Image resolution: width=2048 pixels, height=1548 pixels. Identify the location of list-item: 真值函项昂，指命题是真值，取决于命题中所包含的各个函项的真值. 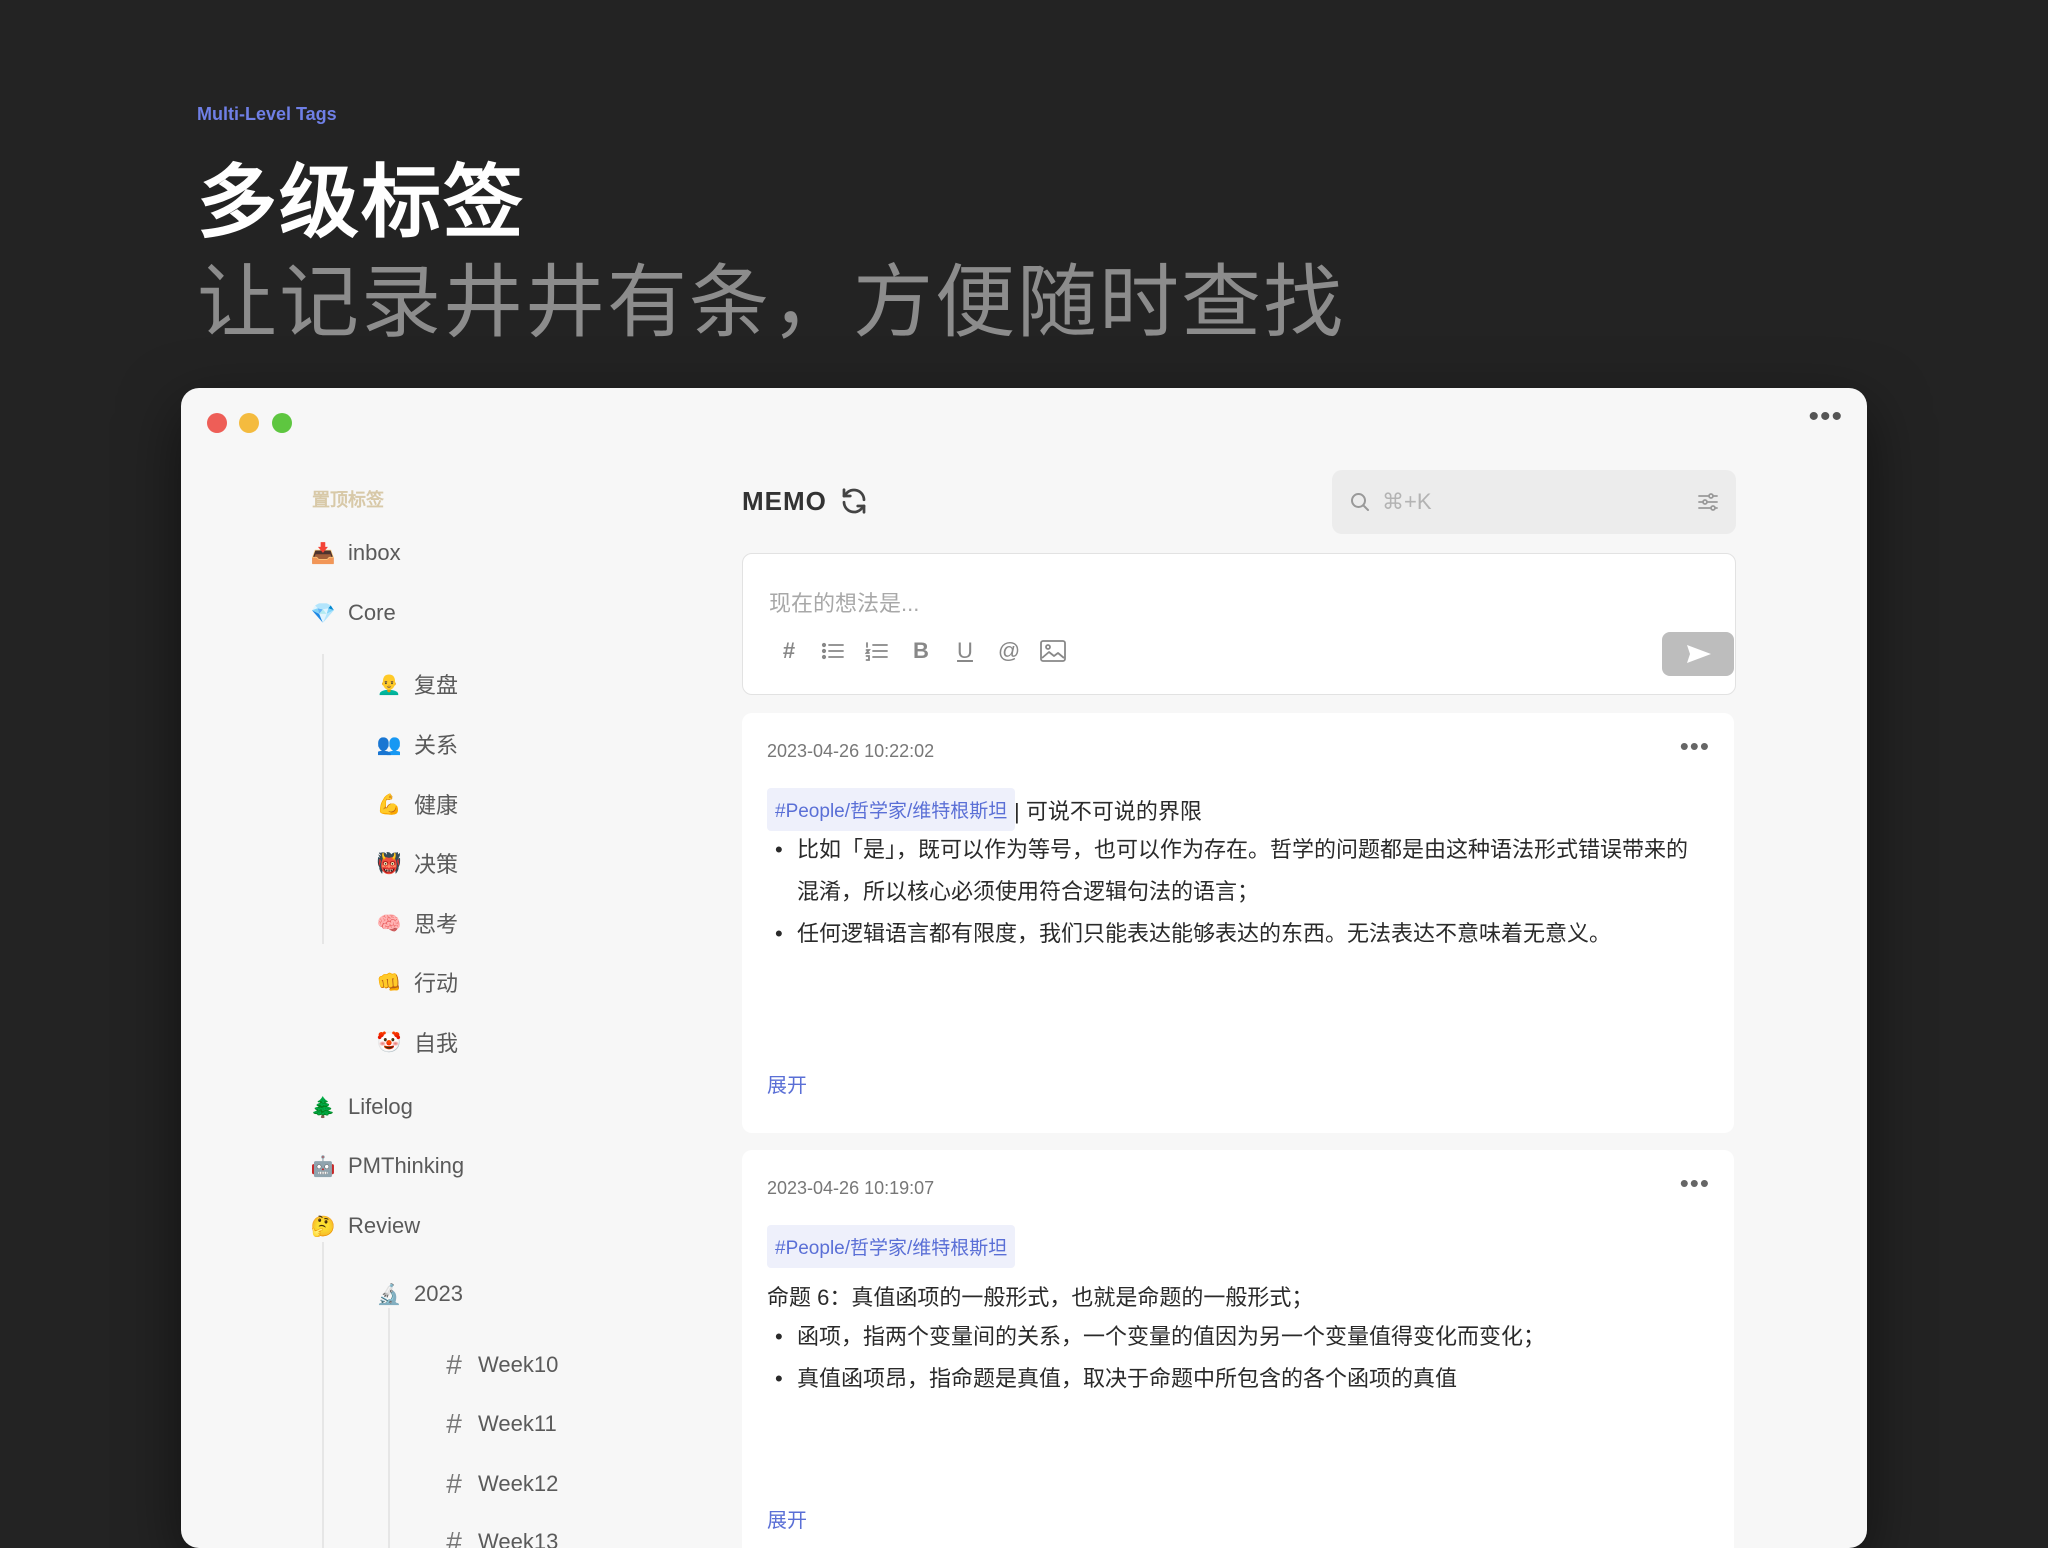
(1237, 1379).